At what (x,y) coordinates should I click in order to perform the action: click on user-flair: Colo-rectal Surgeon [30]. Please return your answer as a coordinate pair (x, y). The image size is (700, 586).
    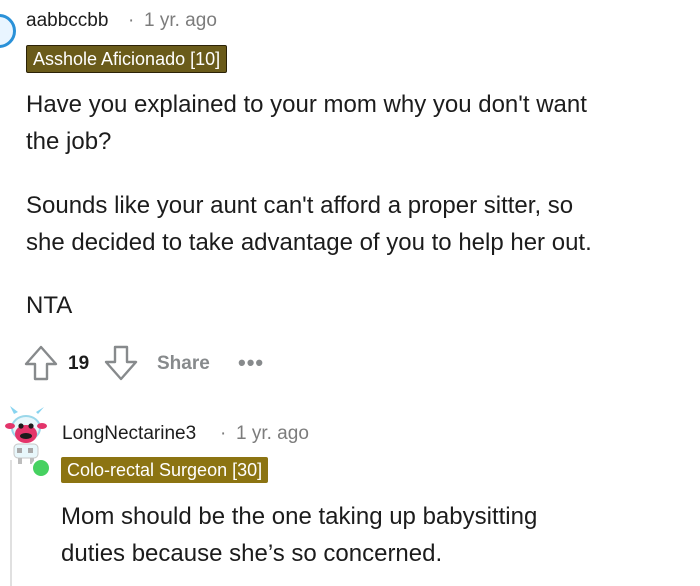
    Looking at the image, I should click on (165, 470).